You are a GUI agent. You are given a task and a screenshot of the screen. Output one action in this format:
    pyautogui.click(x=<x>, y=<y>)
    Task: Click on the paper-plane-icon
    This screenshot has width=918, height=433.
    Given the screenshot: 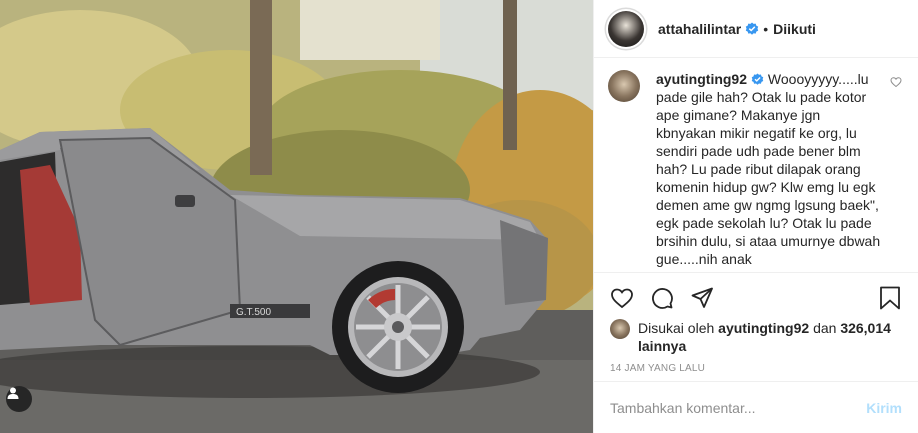 What is the action you would take?
    pyautogui.click(x=702, y=297)
    